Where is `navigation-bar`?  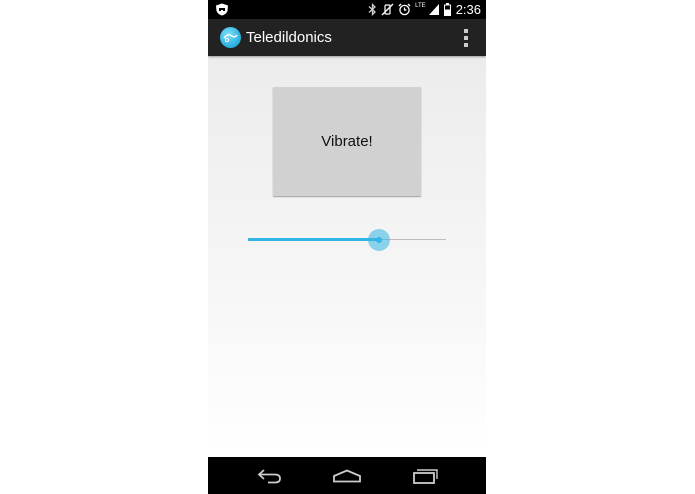
navigation-bar is located at coordinates (347, 475).